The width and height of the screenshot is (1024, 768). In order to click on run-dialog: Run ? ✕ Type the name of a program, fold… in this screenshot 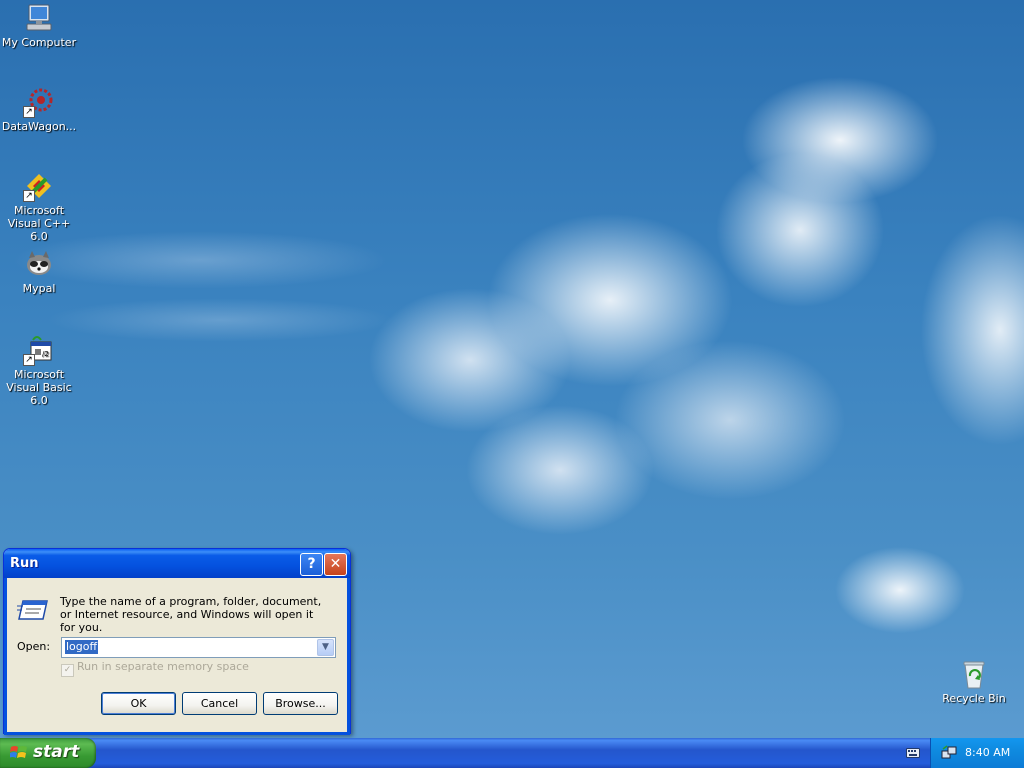, I will do `click(177, 641)`.